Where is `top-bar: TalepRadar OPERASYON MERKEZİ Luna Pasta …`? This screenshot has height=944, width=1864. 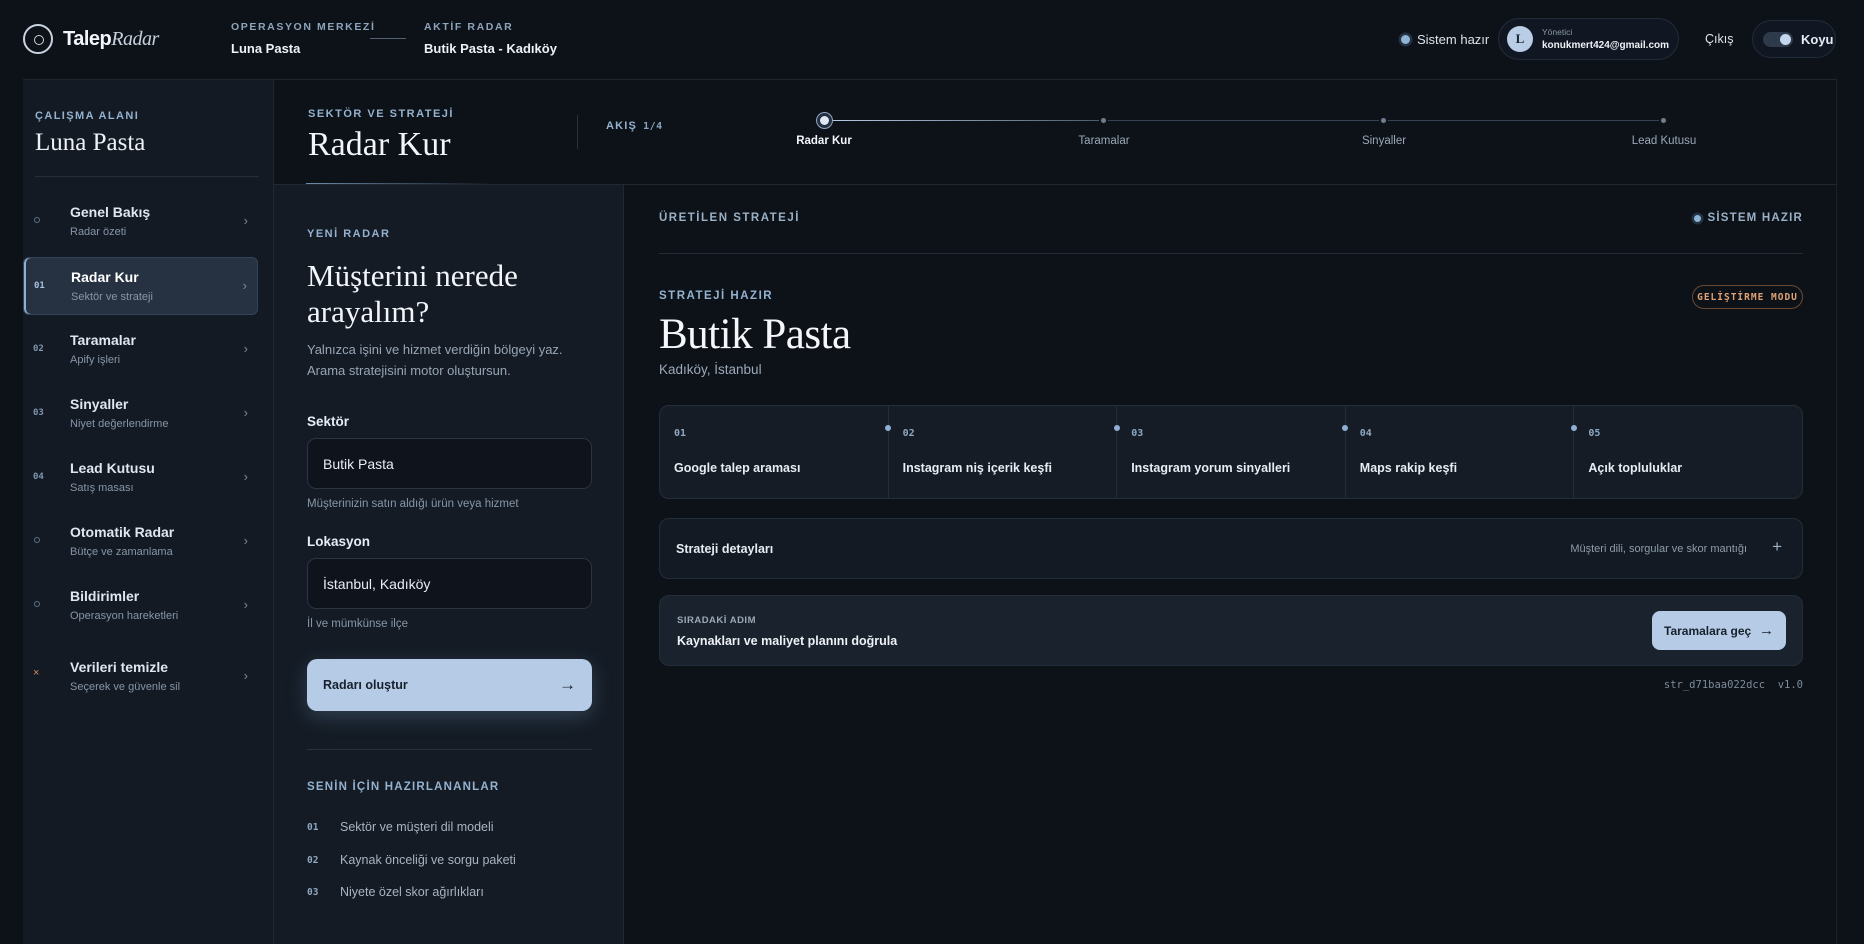 top-bar: TalepRadar OPERASYON MERKEZİ Luna Pasta … is located at coordinates (932, 39).